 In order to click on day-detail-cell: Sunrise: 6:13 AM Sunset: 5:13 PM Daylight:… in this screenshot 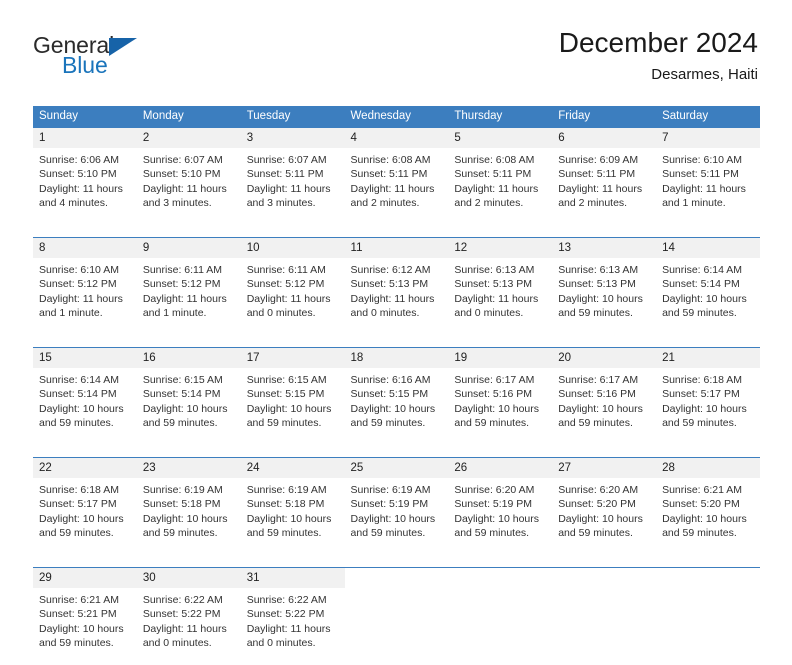, I will do `click(604, 296)`.